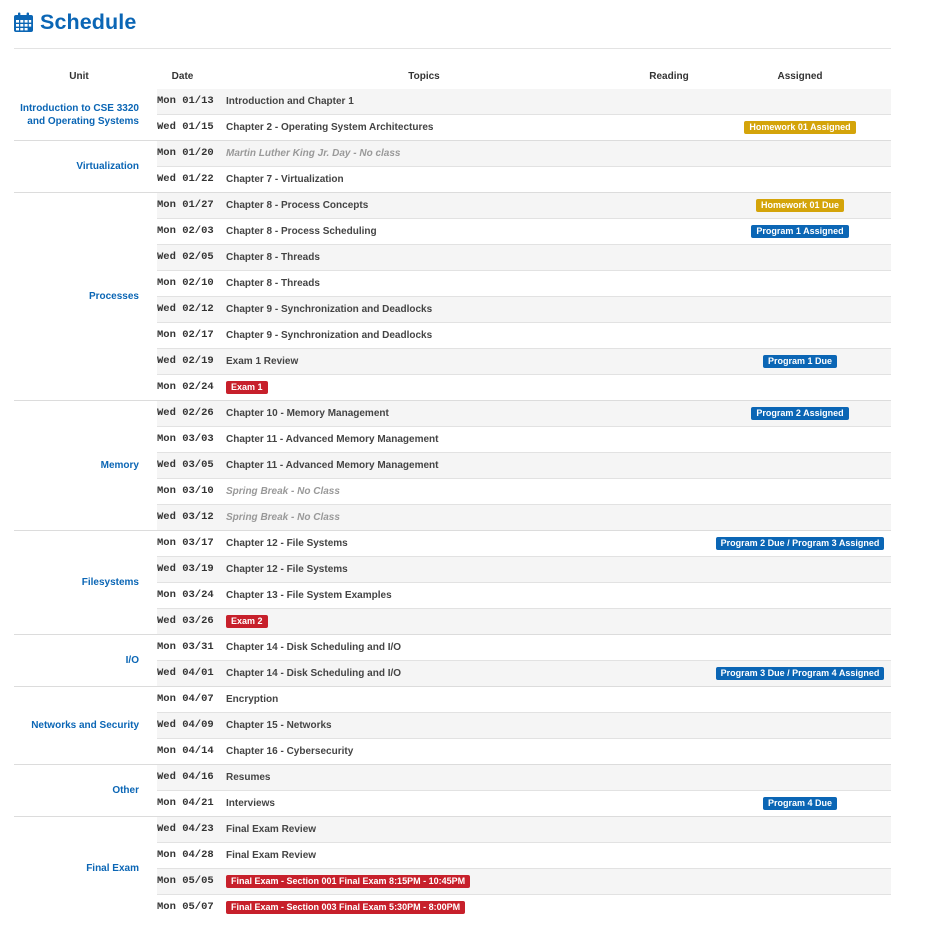 The width and height of the screenshot is (942, 940). I want to click on row-assigned: Homework 01 Assigned, so click(800, 127).